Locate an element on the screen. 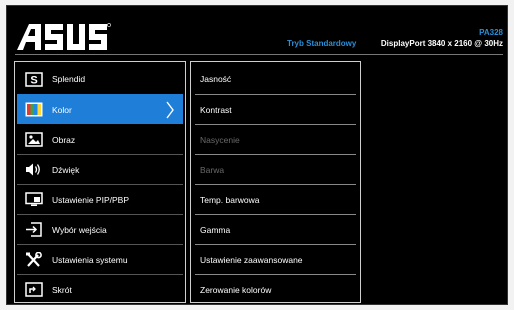 The height and width of the screenshot is (310, 514). main-menu-item-kolor: Kolor is located at coordinates (100, 109).